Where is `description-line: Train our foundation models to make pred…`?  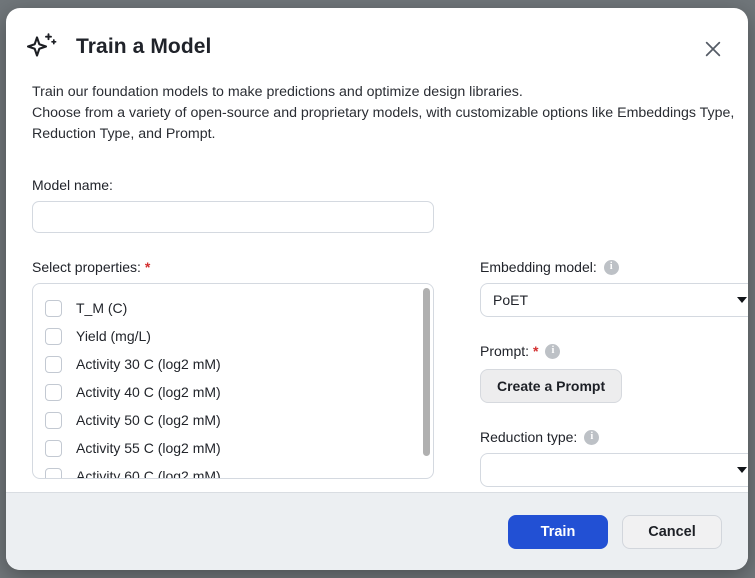 description-line: Train our foundation models to make pred… is located at coordinates (277, 92).